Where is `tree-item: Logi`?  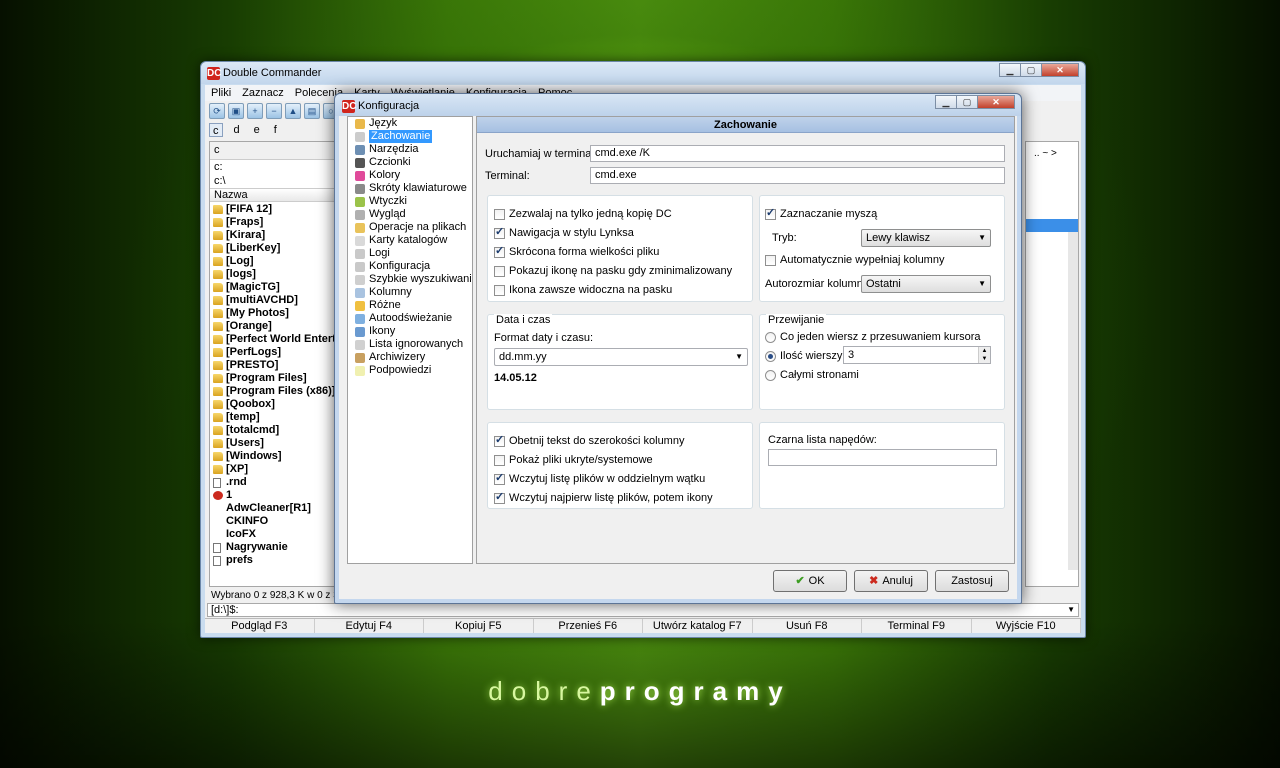
tree-item: Logi is located at coordinates (410, 253).